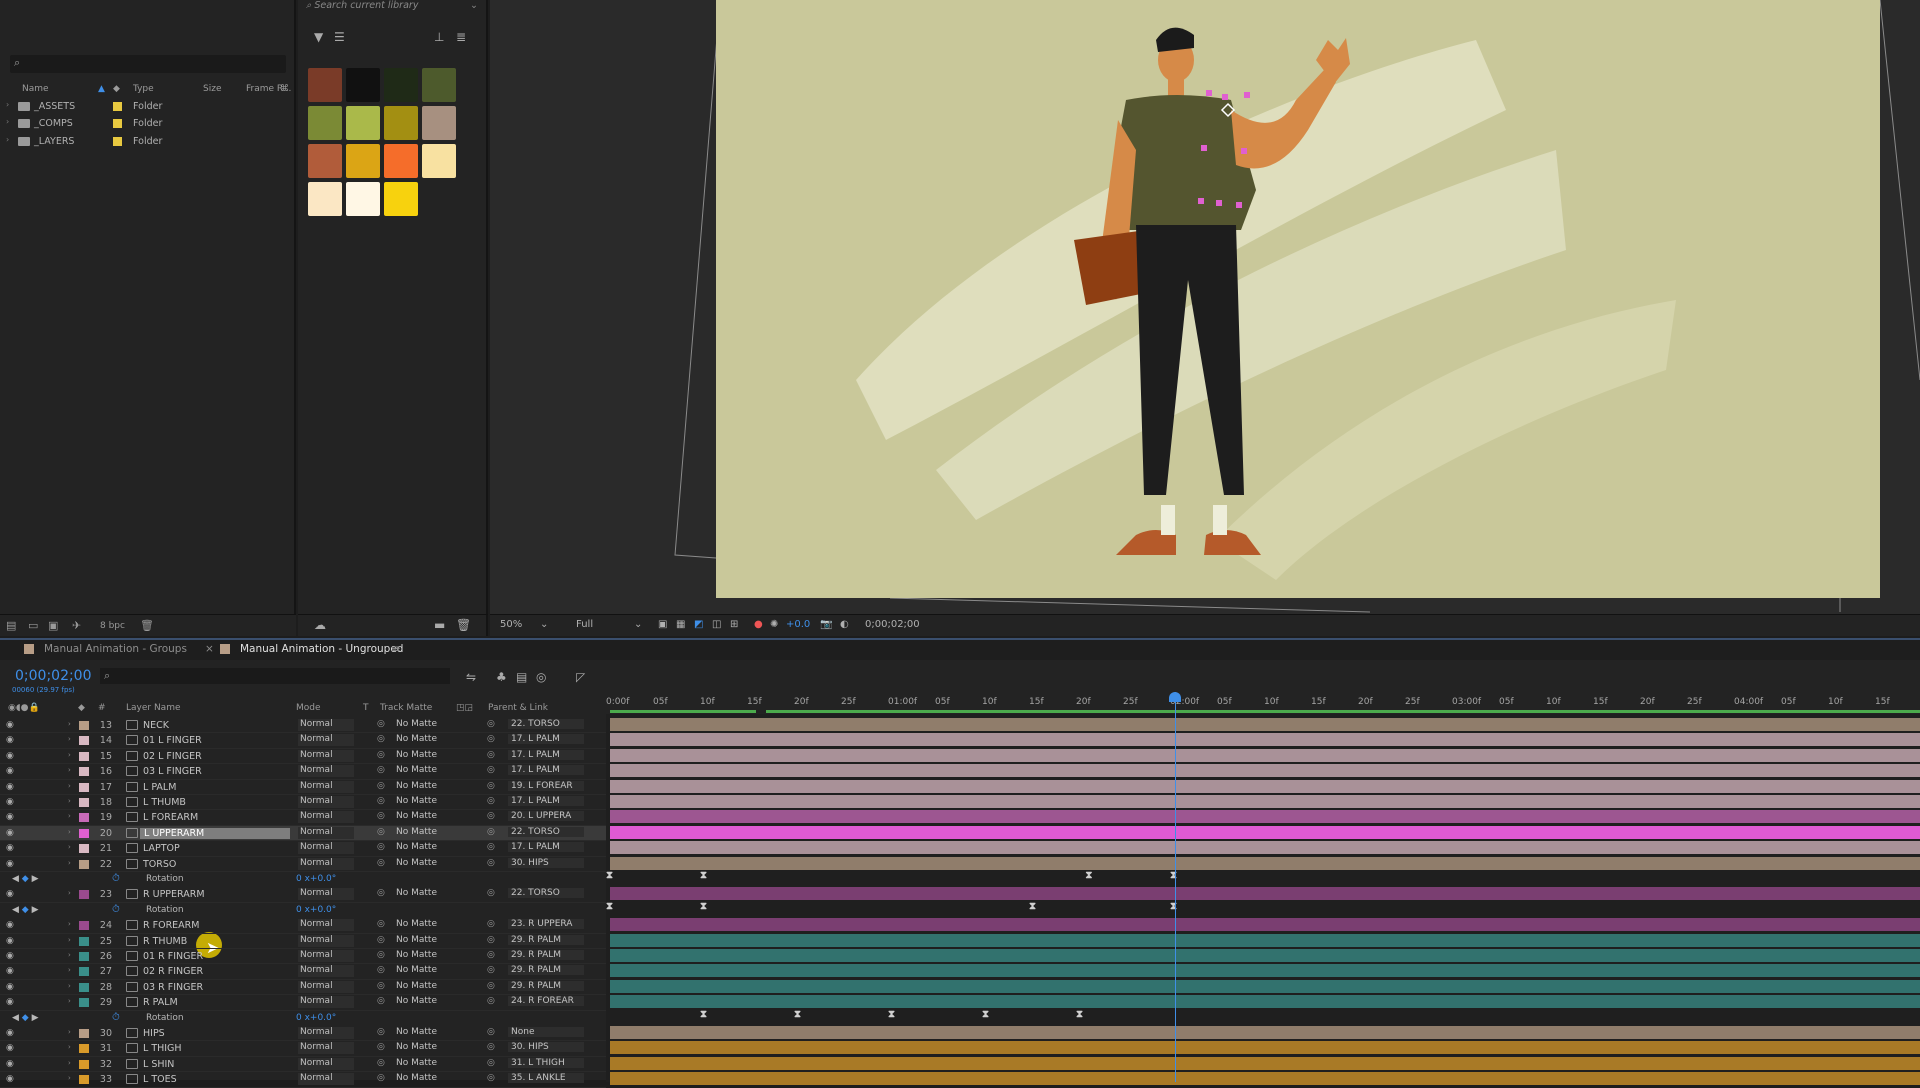  Describe the element at coordinates (318, 37) in the screenshot. I see `filter-icon: ▼` at that location.